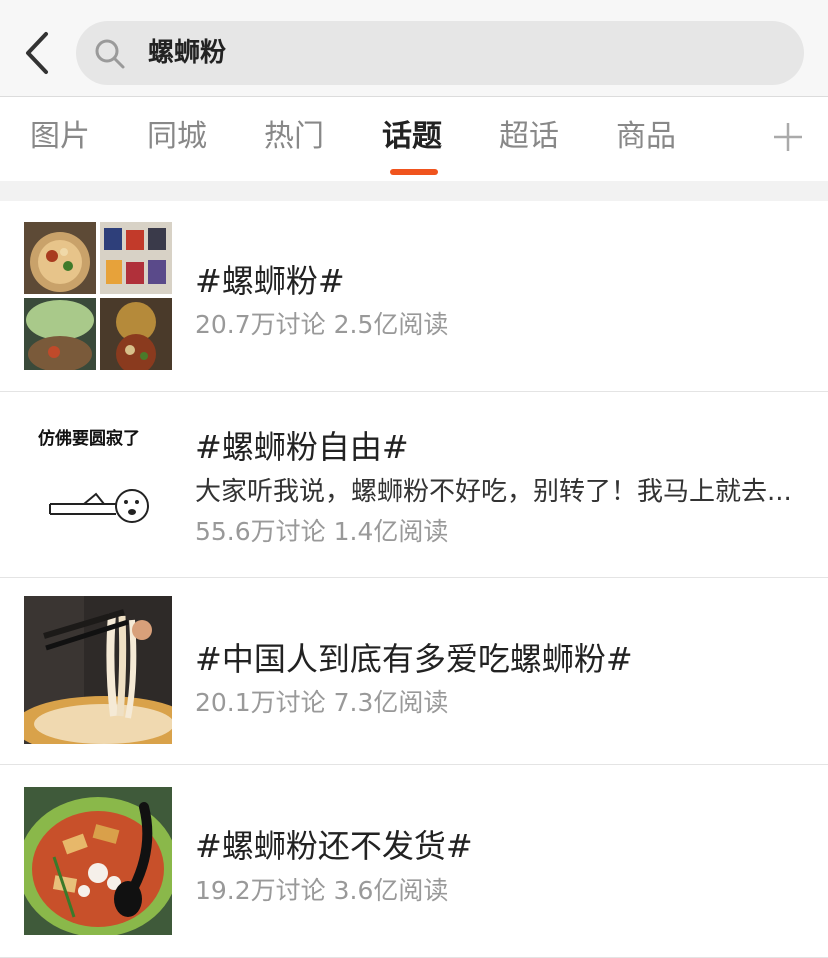  What do you see at coordinates (646, 139) in the screenshot?
I see `tab-products: 商品` at bounding box center [646, 139].